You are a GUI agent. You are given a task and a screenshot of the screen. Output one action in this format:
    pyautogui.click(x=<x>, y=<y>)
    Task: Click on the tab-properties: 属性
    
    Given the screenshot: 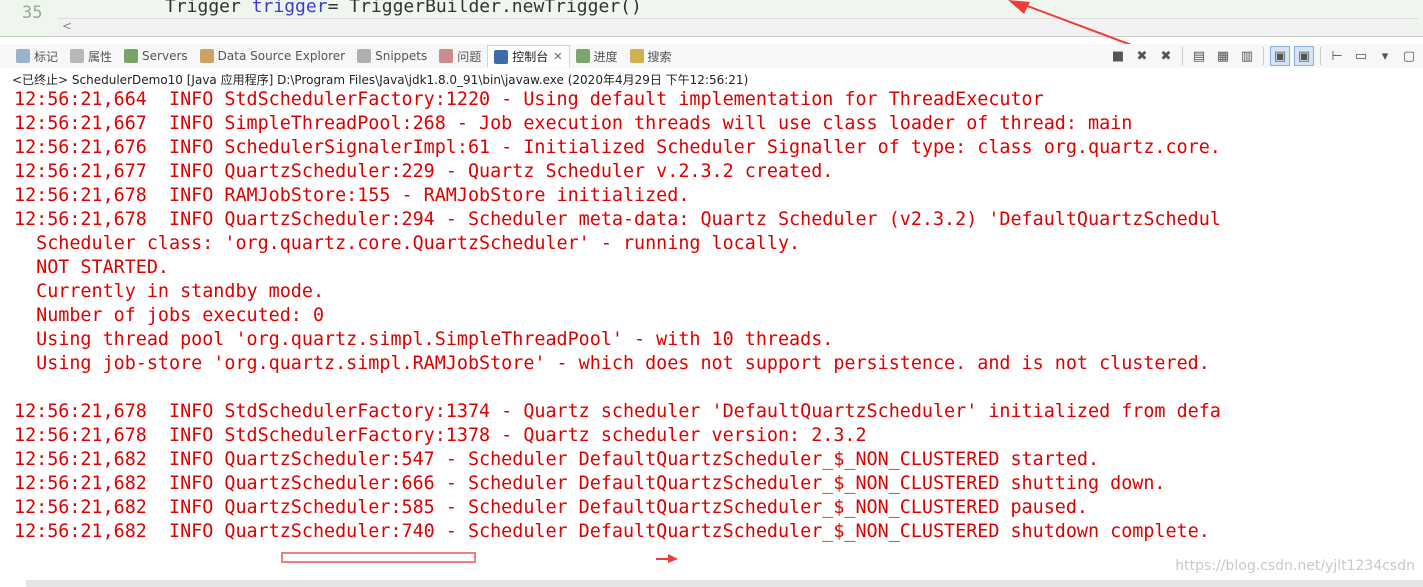 What is the action you would take?
    pyautogui.click(x=91, y=56)
    